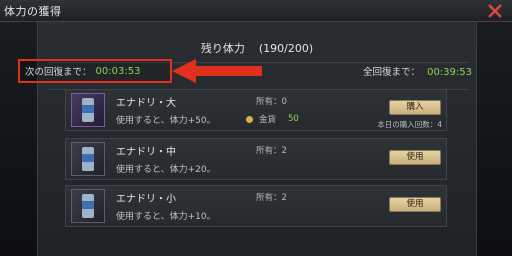 The width and height of the screenshot is (512, 256). I want to click on list-item: エナドリ・中 使用すると、体力+20。 所有：2 使用, so click(256, 159).